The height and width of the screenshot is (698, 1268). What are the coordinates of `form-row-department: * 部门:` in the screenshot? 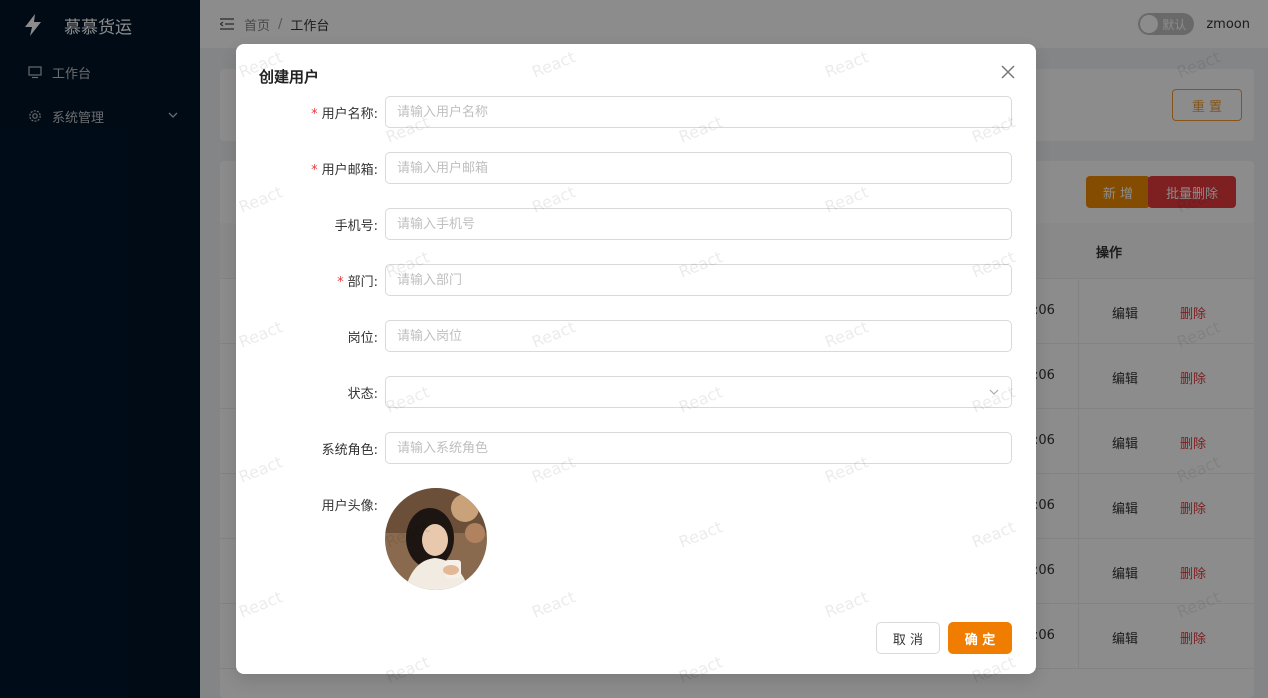 It's located at (636, 280).